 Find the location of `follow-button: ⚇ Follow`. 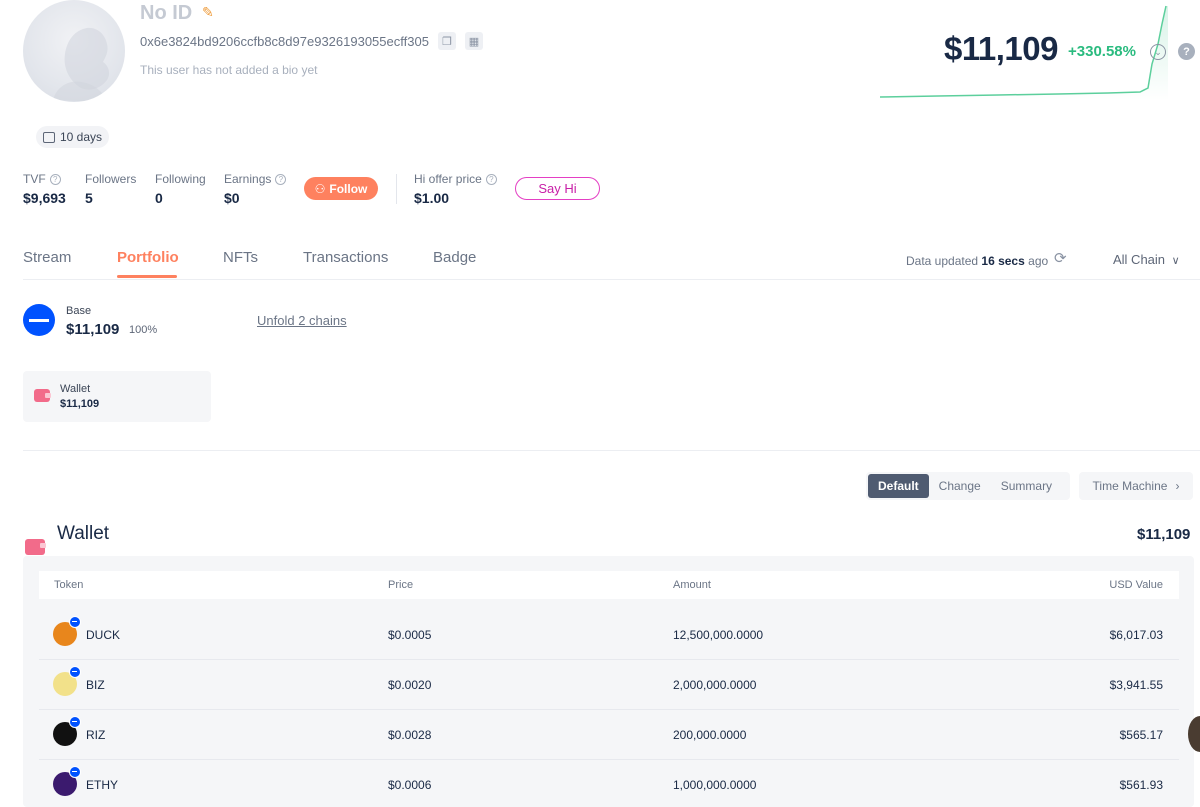

follow-button: ⚇ Follow is located at coordinates (341, 188).